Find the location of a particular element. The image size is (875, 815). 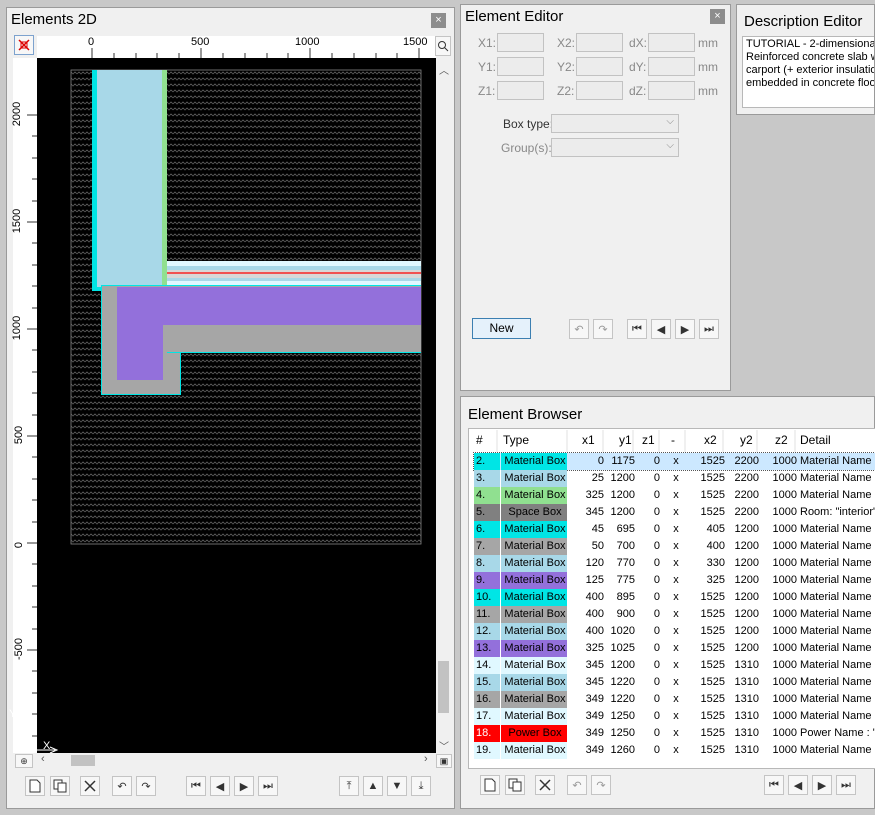

zoom-fit-icon is located at coordinates (24, 45).